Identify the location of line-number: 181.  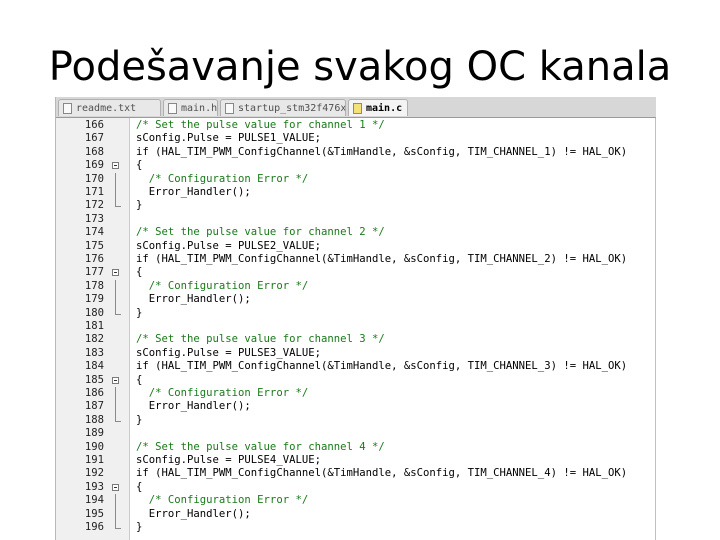
(94, 326).